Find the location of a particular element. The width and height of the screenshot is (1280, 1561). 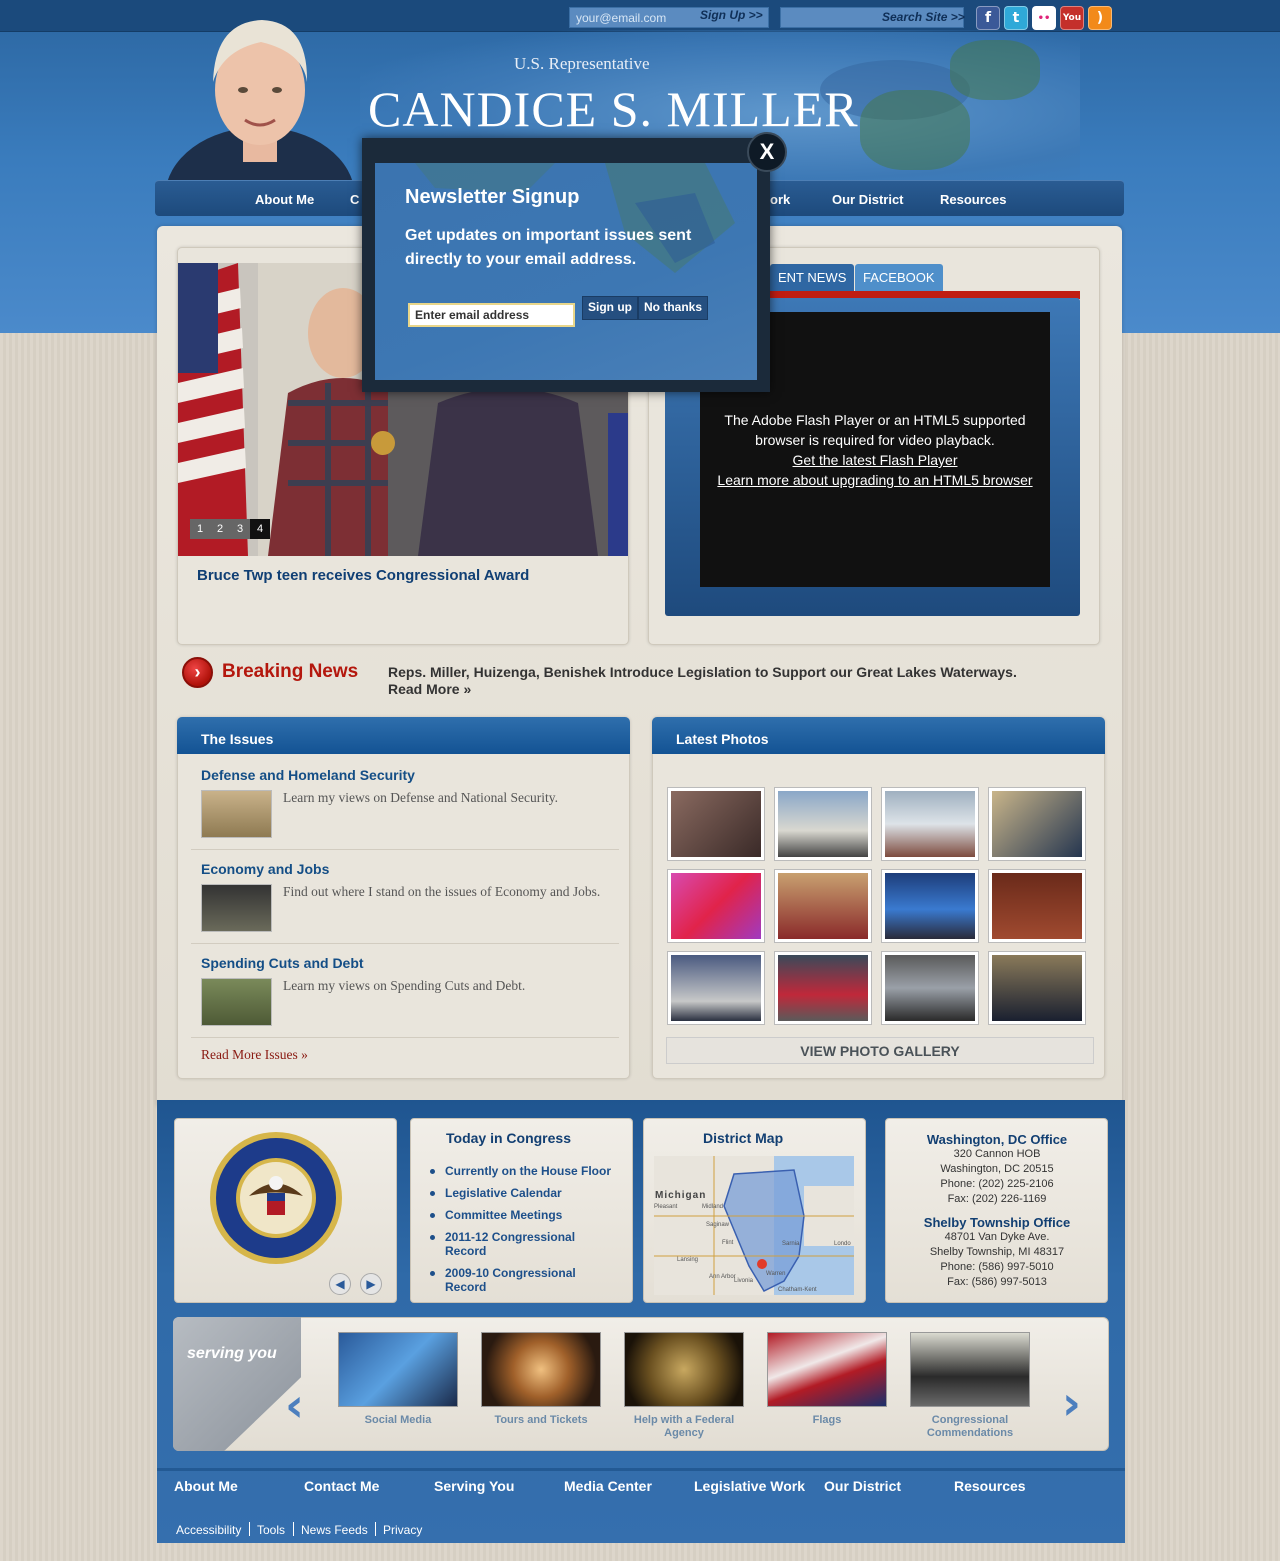

flickr-icon: •• is located at coordinates (1044, 18).